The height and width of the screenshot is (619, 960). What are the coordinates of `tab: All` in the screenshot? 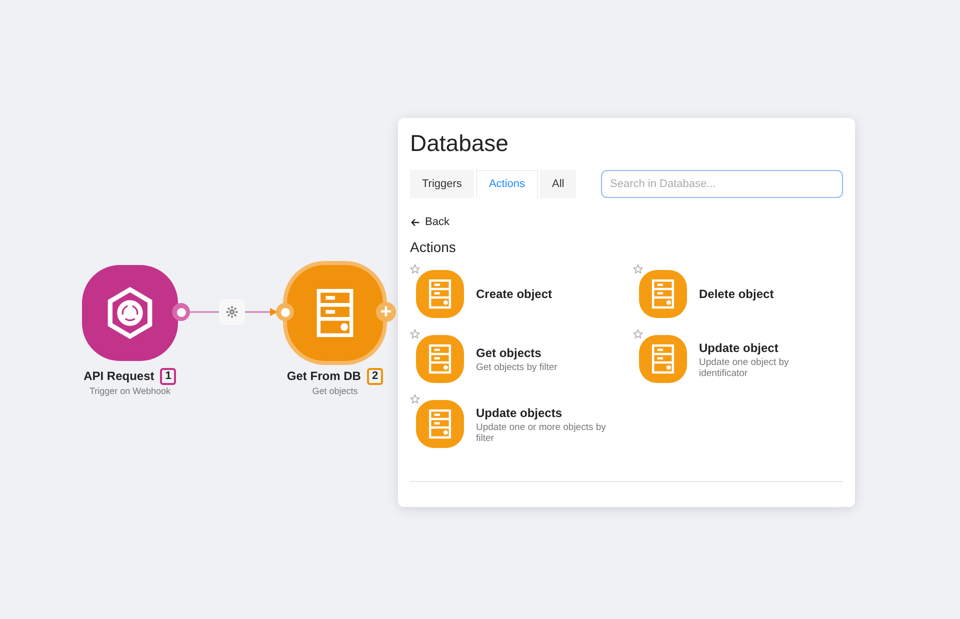 It's located at (558, 184).